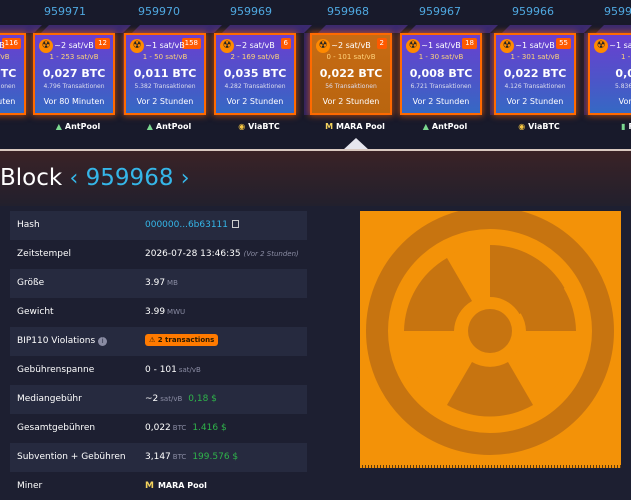  I want to click on bip110-violations-value: 2 transactions, so click(186, 340).